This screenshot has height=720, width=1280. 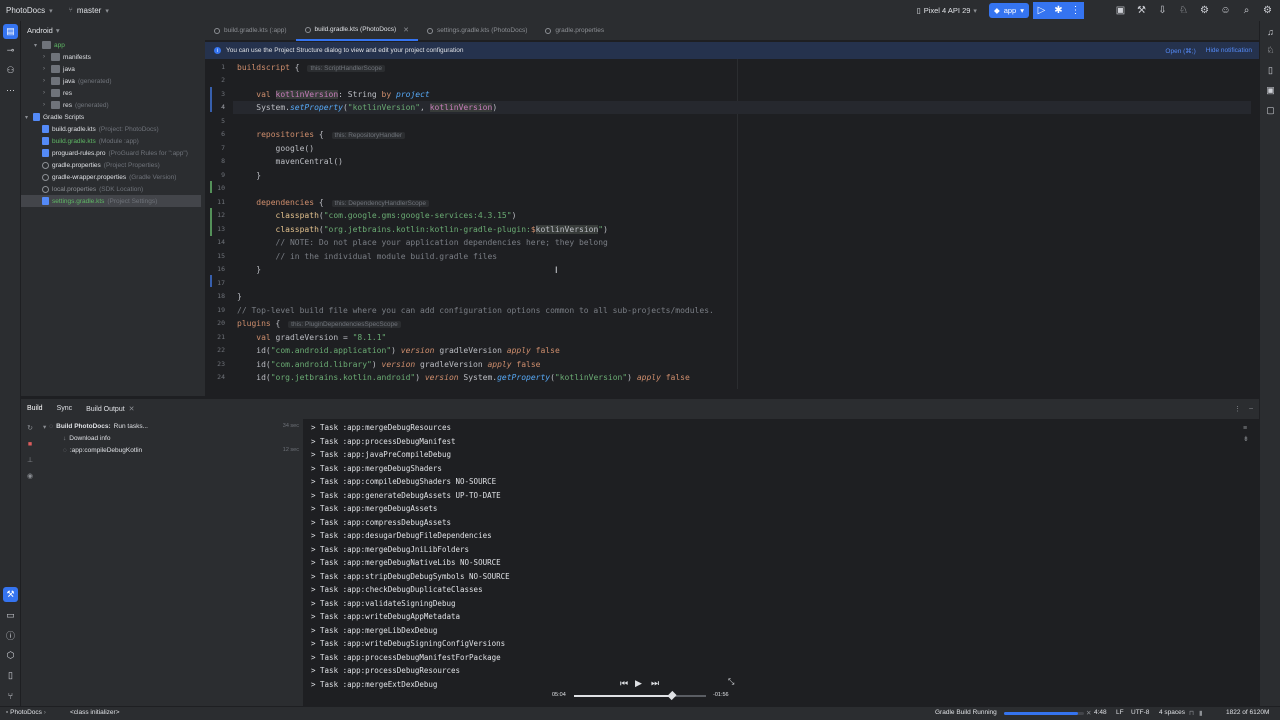 I want to click on device-manager-tool-button: ▯, so click(x=1270, y=70).